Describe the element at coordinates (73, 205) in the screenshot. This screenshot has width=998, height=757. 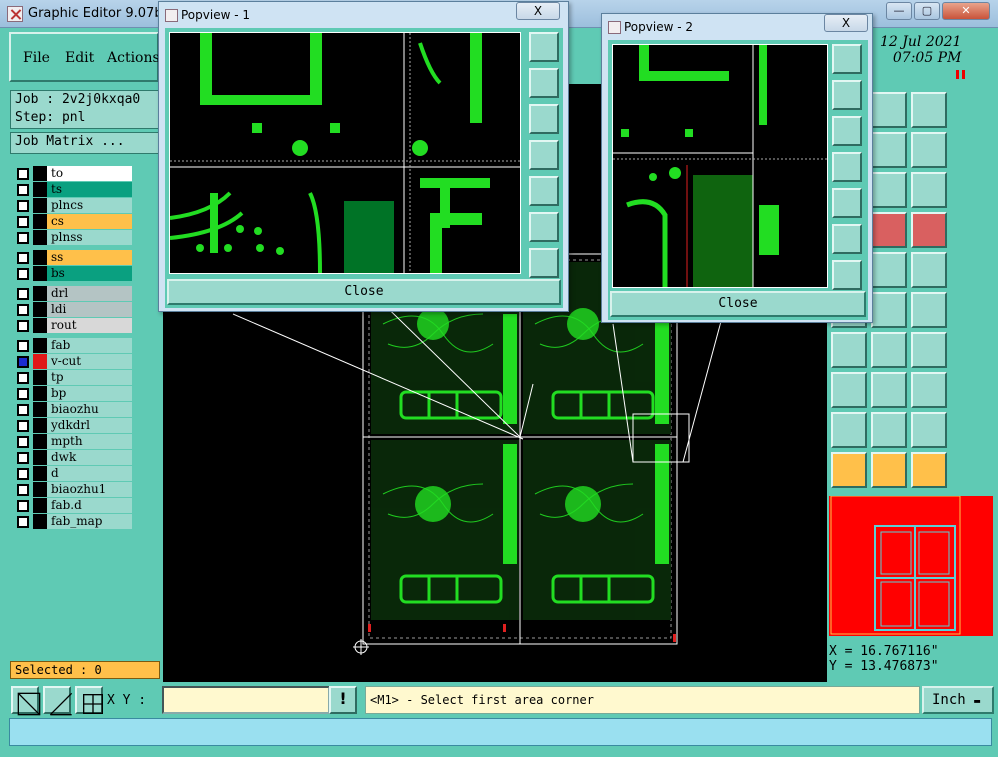
I see `layer-row: plncs` at that location.